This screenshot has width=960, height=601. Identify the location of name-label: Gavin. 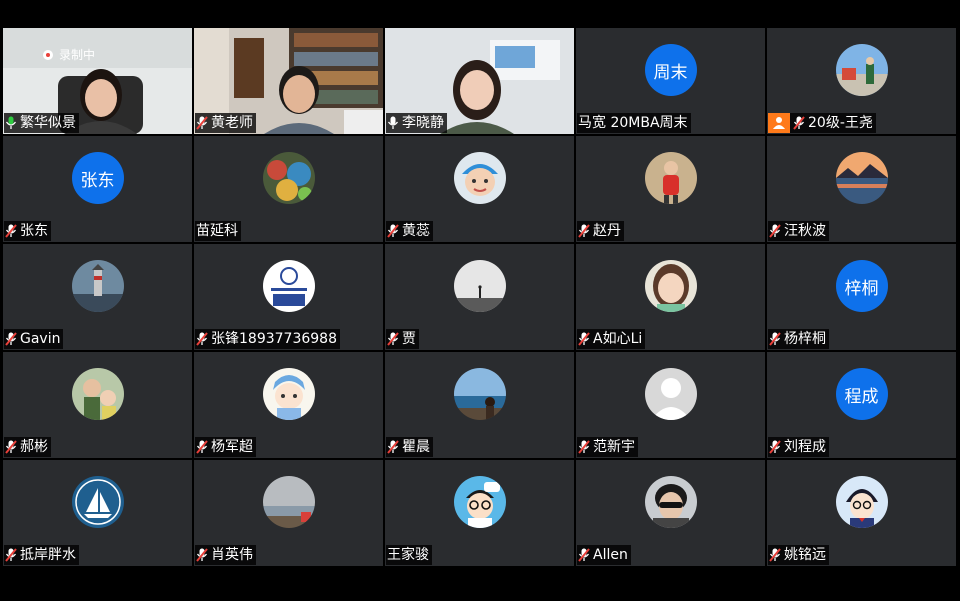
(34, 339).